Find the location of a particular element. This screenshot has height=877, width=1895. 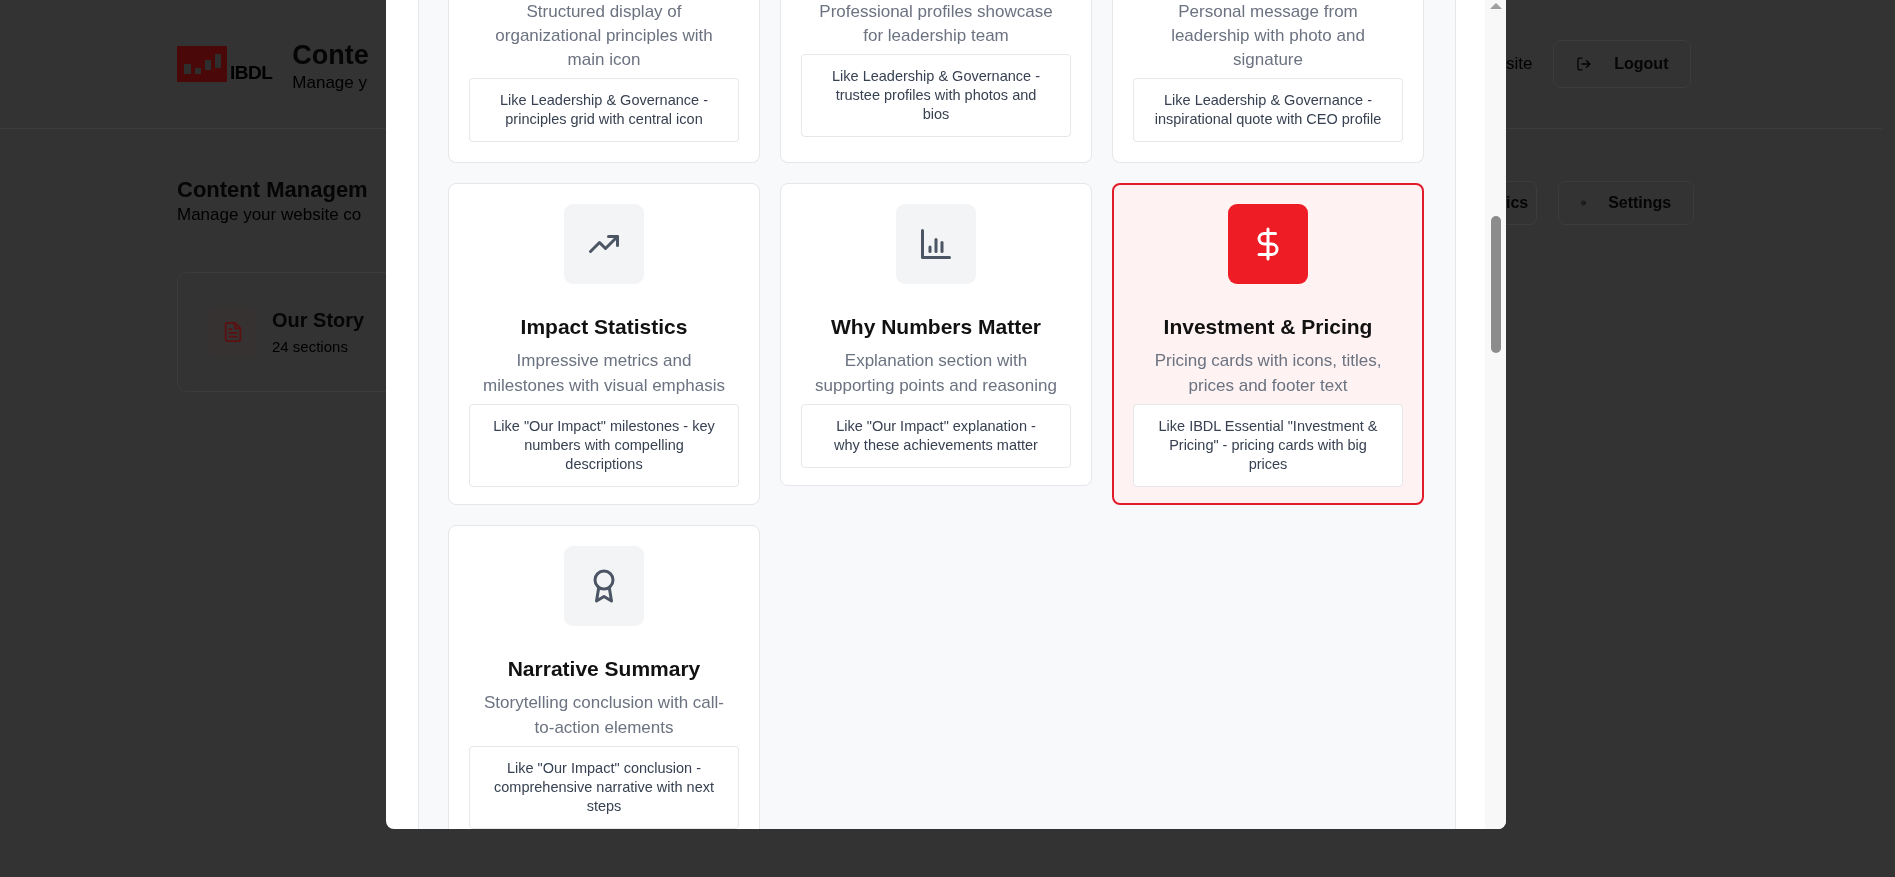

template-card: Professional profiles showcase for leadership team Like Leadership & Governance - trustee profiles with photos and bios is located at coordinates (936, 81).